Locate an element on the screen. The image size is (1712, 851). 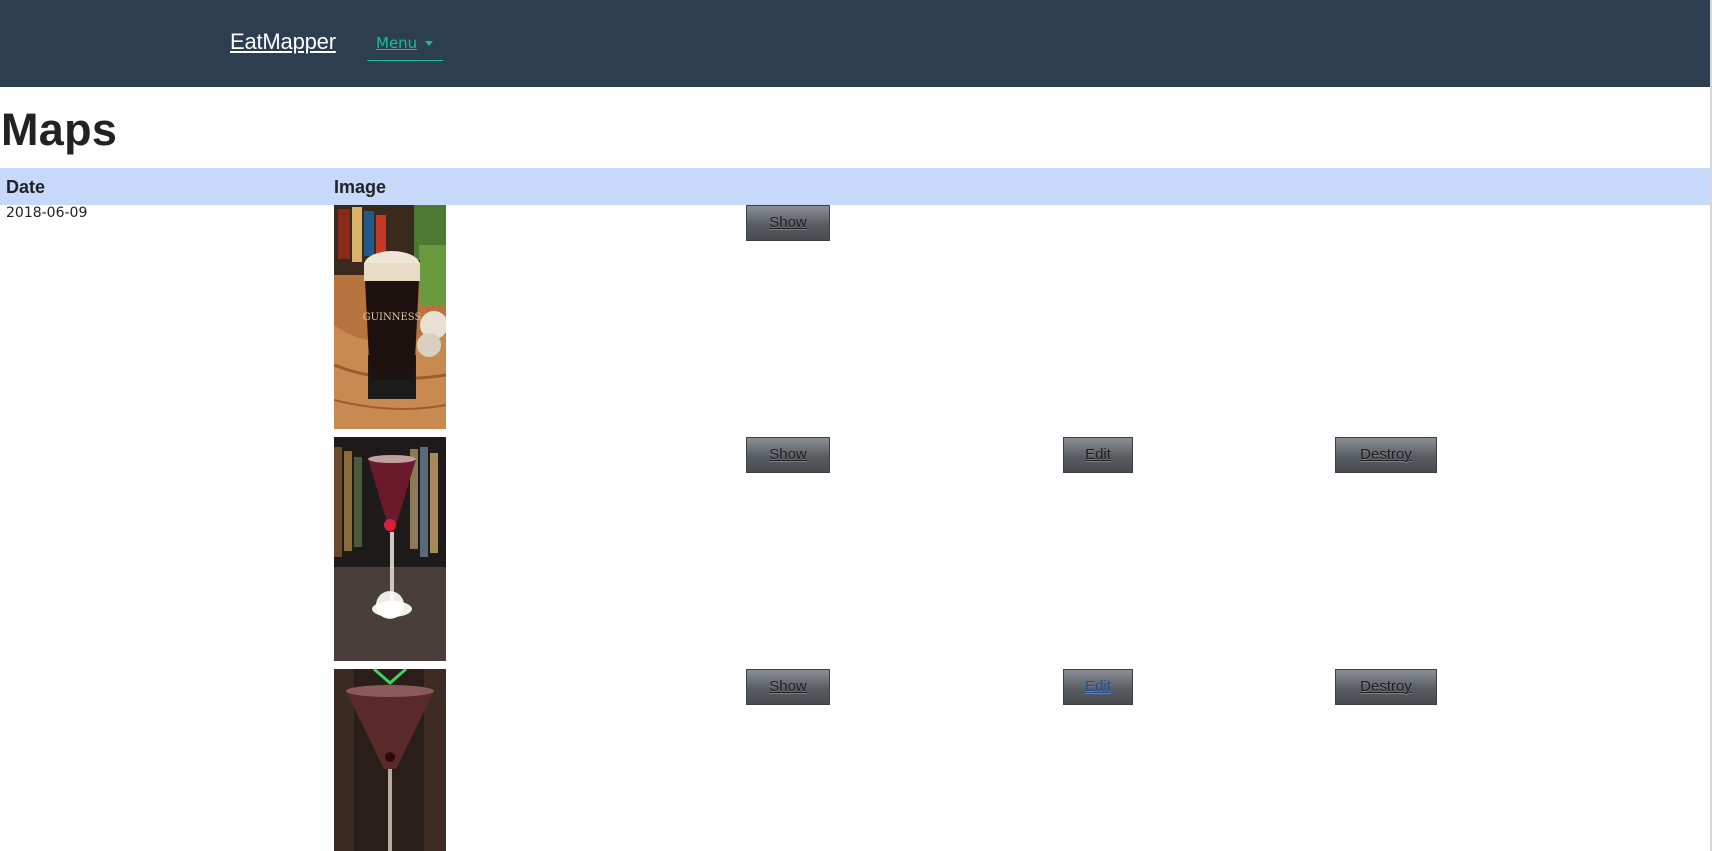
svg-text: GUINNESS is located at coordinates (392, 317).